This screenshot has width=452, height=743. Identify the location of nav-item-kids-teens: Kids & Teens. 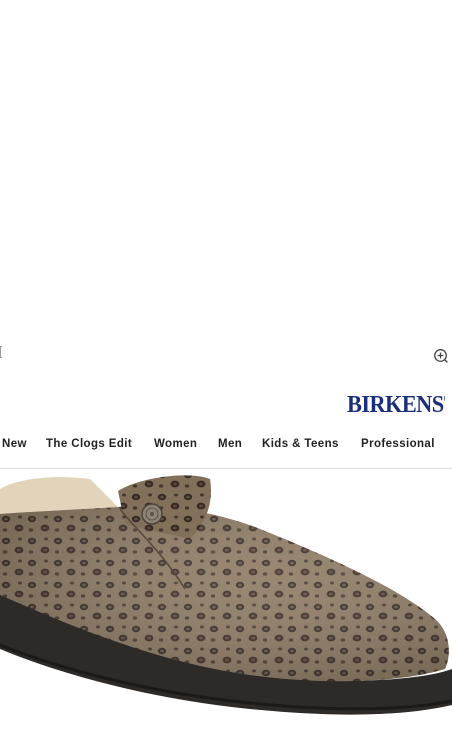
(300, 444).